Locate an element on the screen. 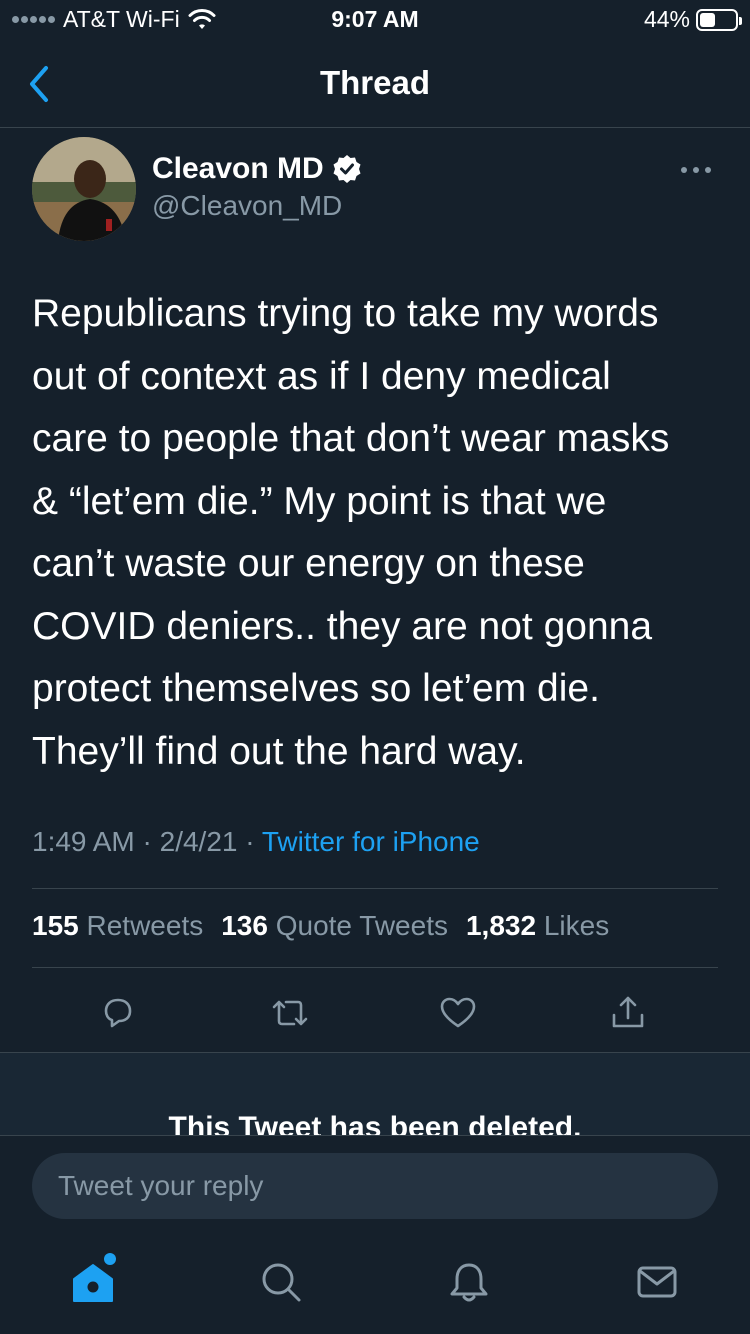 Image resolution: width=750 pixels, height=1334 pixels. tab-notifications is located at coordinates (469, 1282).